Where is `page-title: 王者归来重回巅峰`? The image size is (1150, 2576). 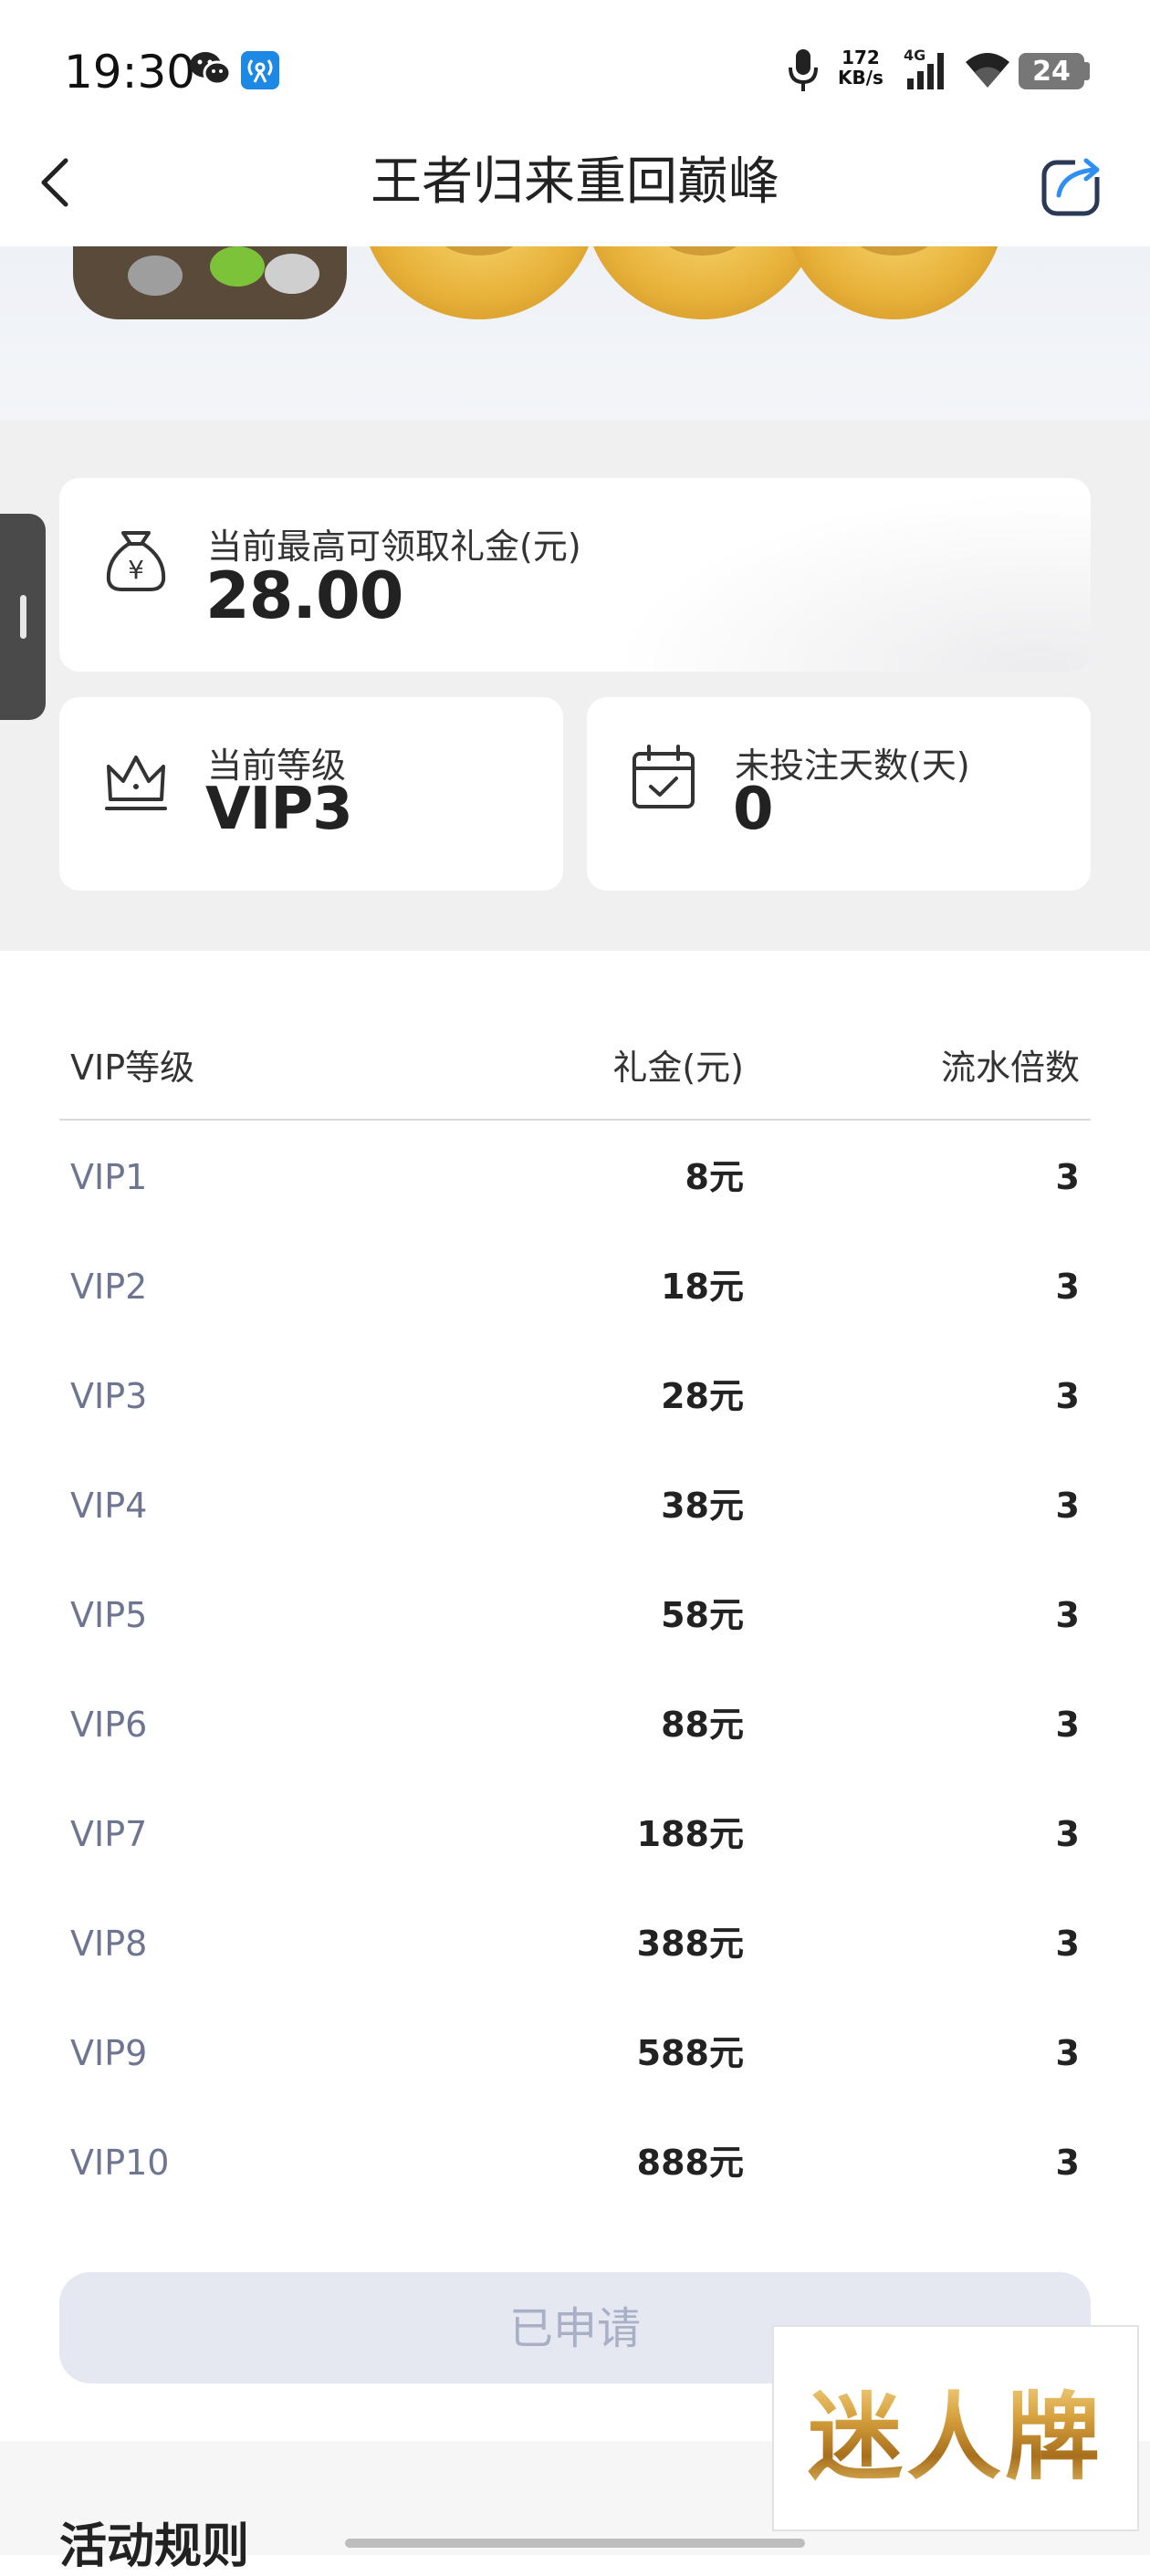 page-title: 王者归来重回巅峰 is located at coordinates (575, 182).